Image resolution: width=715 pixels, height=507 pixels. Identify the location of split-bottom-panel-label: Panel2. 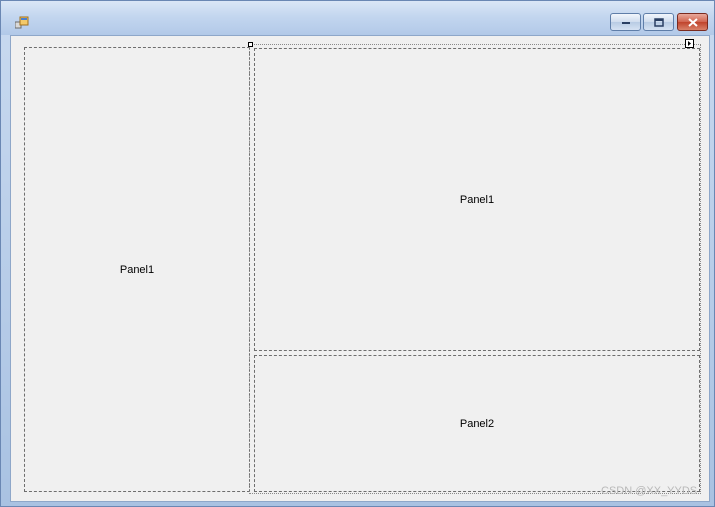
(477, 423).